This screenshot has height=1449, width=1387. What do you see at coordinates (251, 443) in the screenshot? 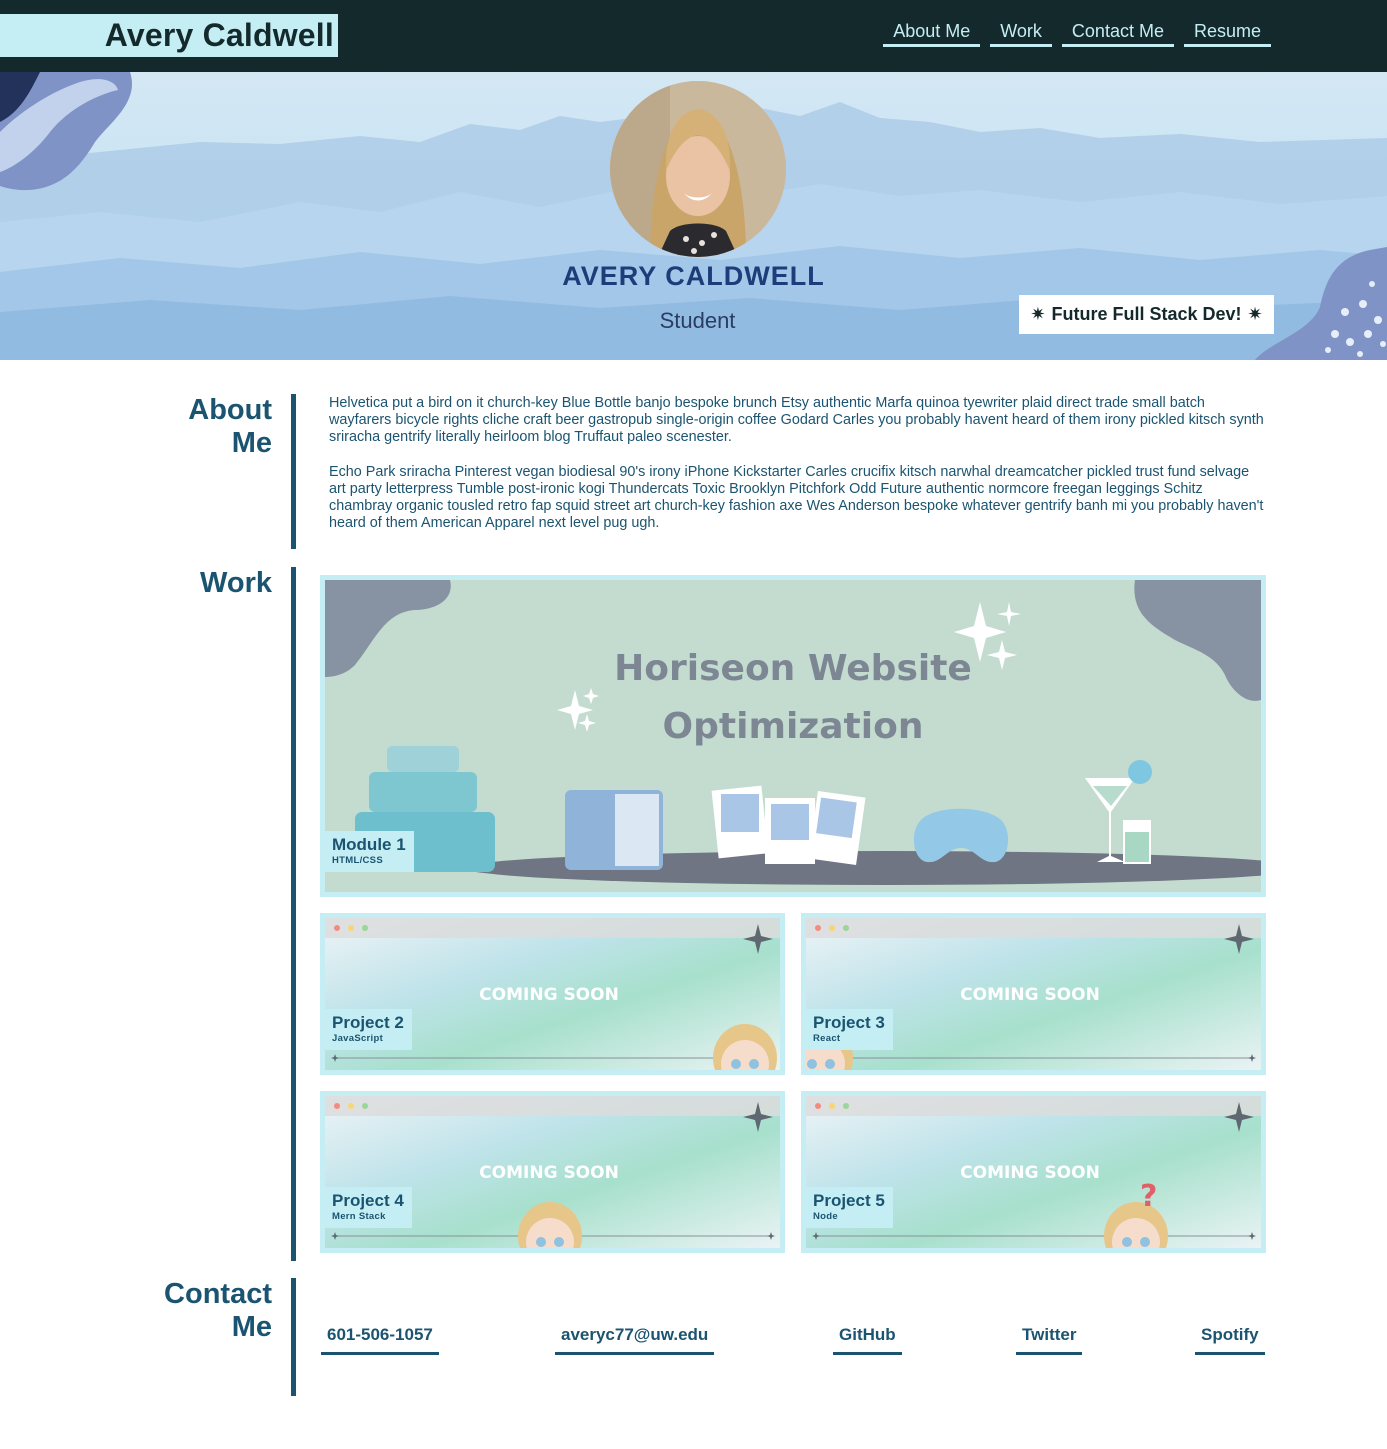
I see `about-title-line2: Me` at bounding box center [251, 443].